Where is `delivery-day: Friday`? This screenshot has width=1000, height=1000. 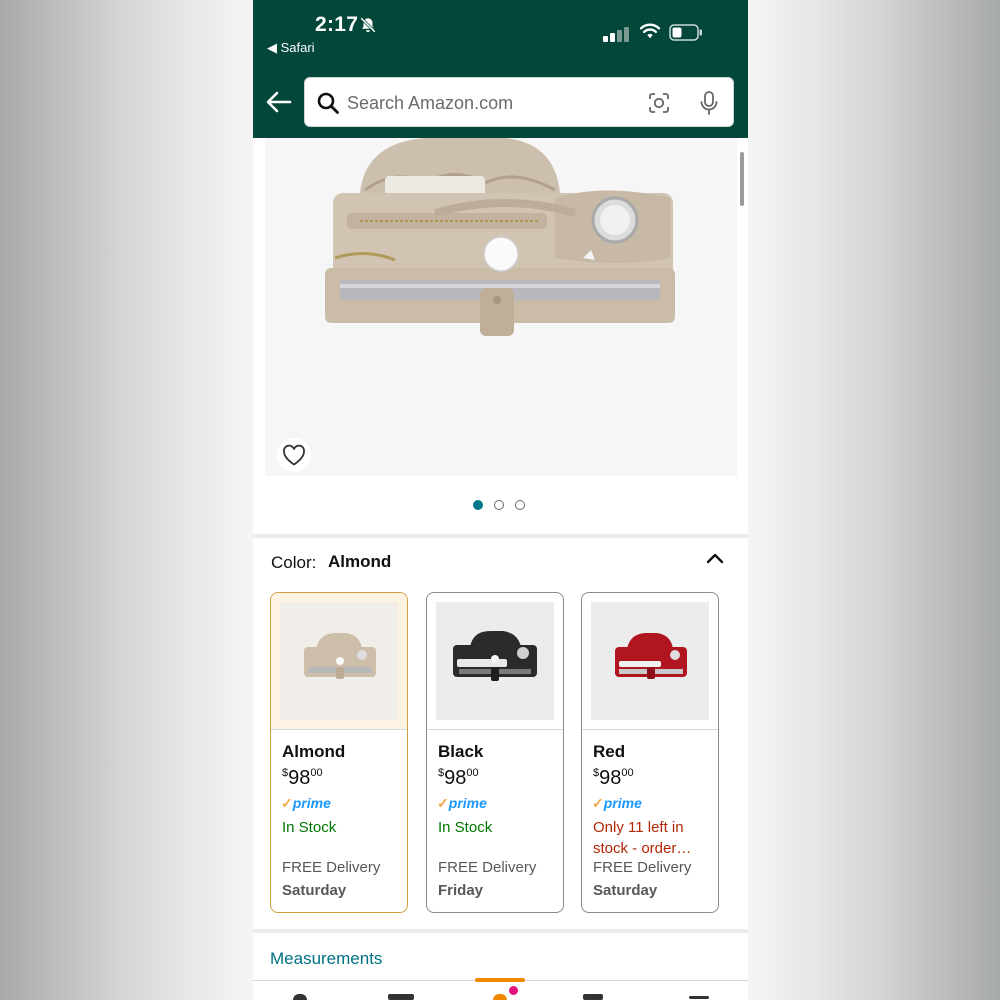
delivery-day: Friday is located at coordinates (461, 890).